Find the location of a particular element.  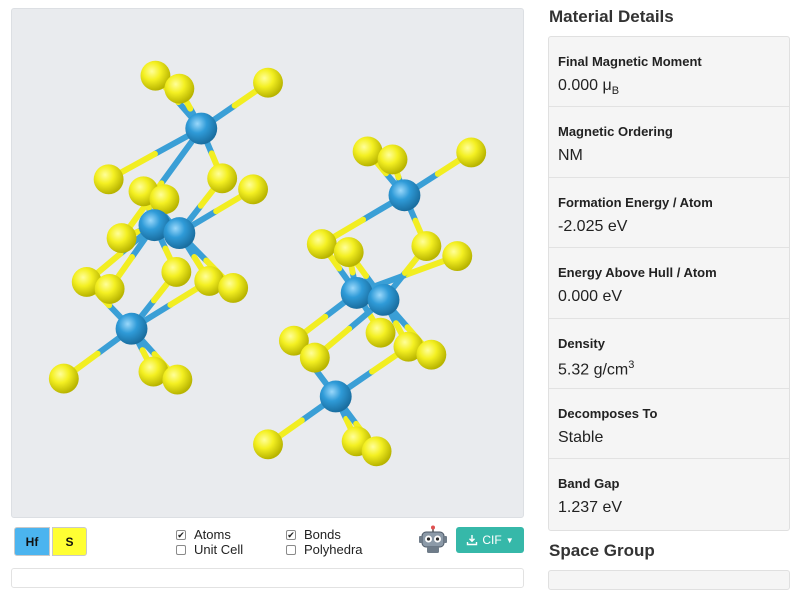

robot-icon is located at coordinates (433, 540).